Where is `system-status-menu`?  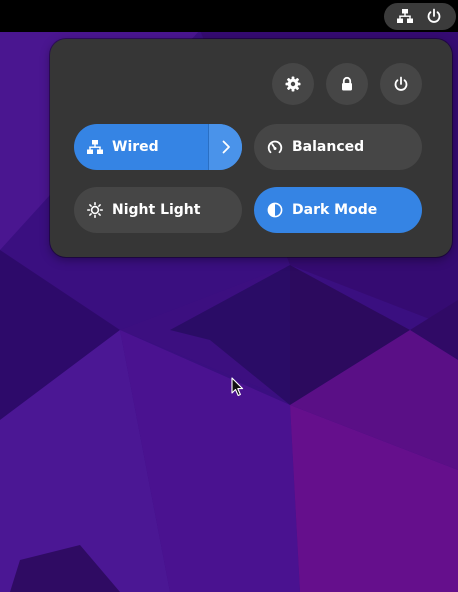
system-status-menu is located at coordinates (420, 16).